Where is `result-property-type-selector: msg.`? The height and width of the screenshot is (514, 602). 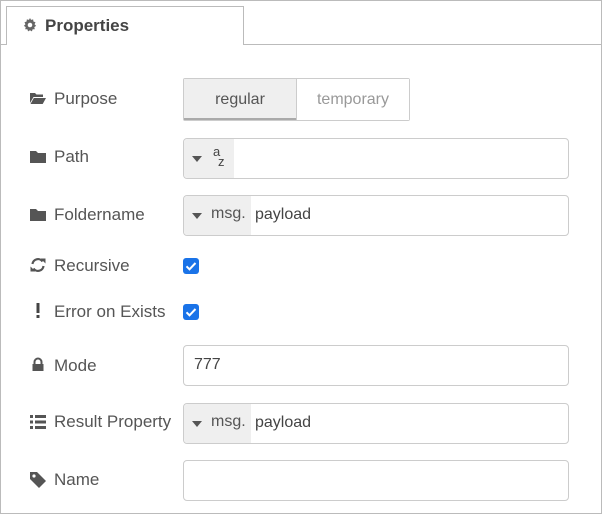 result-property-type-selector: msg. is located at coordinates (217, 423).